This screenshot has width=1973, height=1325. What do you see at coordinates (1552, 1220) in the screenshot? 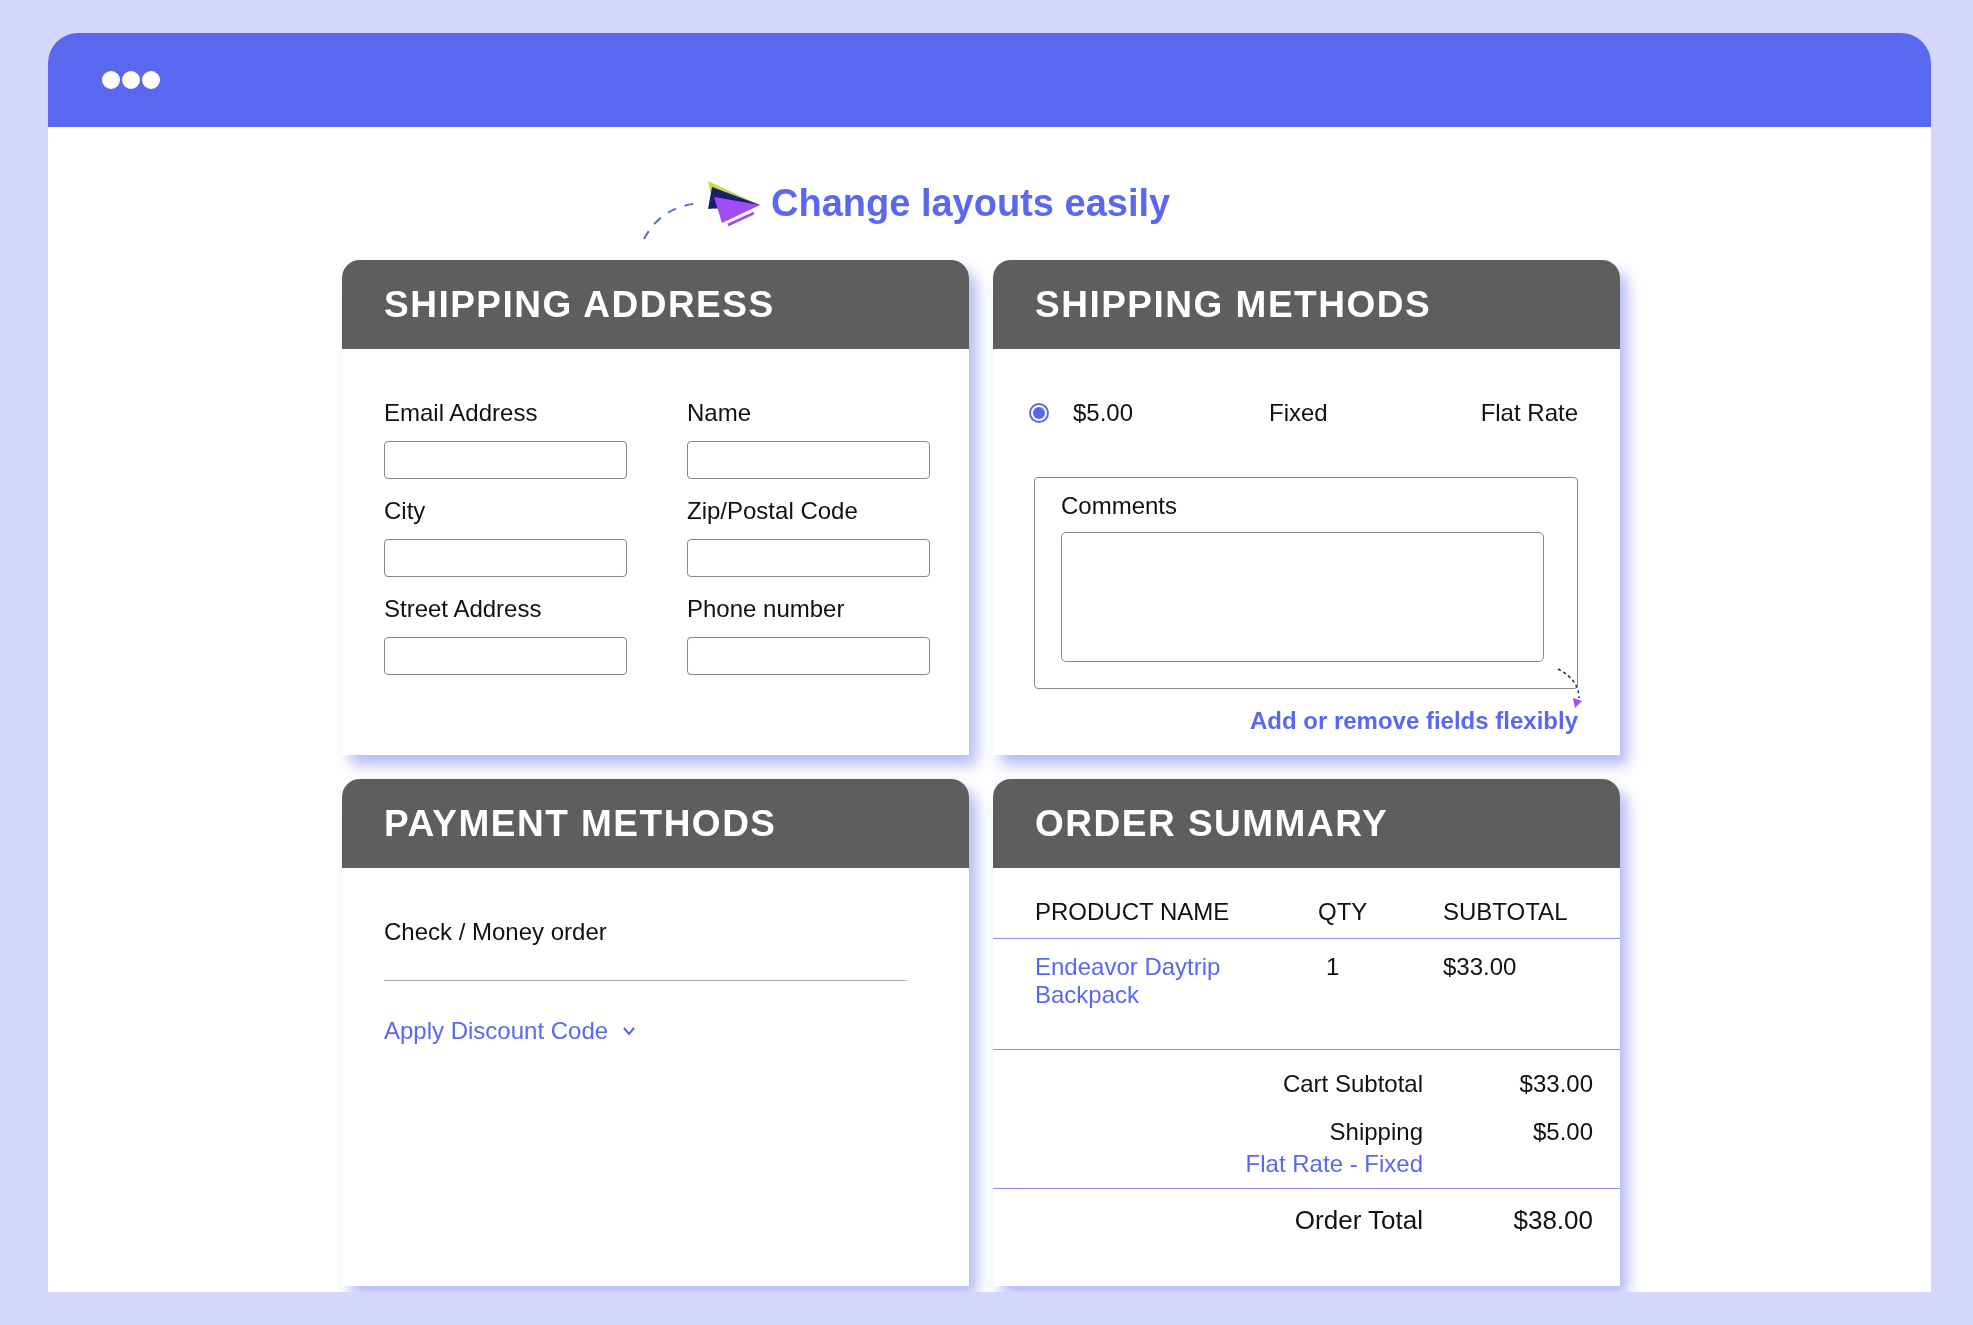
I see `total-value: $38.00` at bounding box center [1552, 1220].